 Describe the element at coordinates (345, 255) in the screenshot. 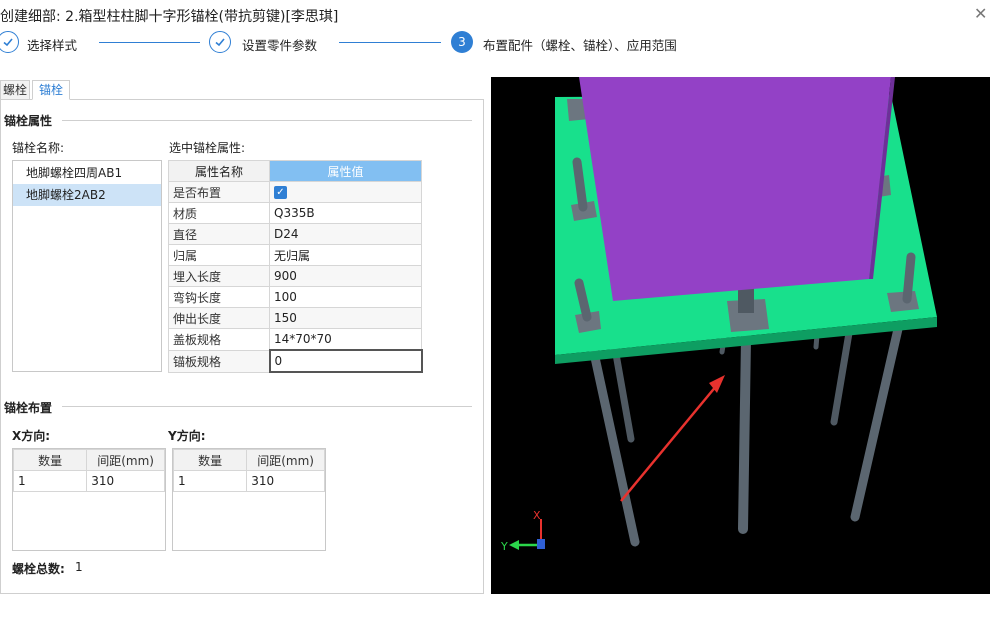

I see `prop-value: 无归属` at that location.